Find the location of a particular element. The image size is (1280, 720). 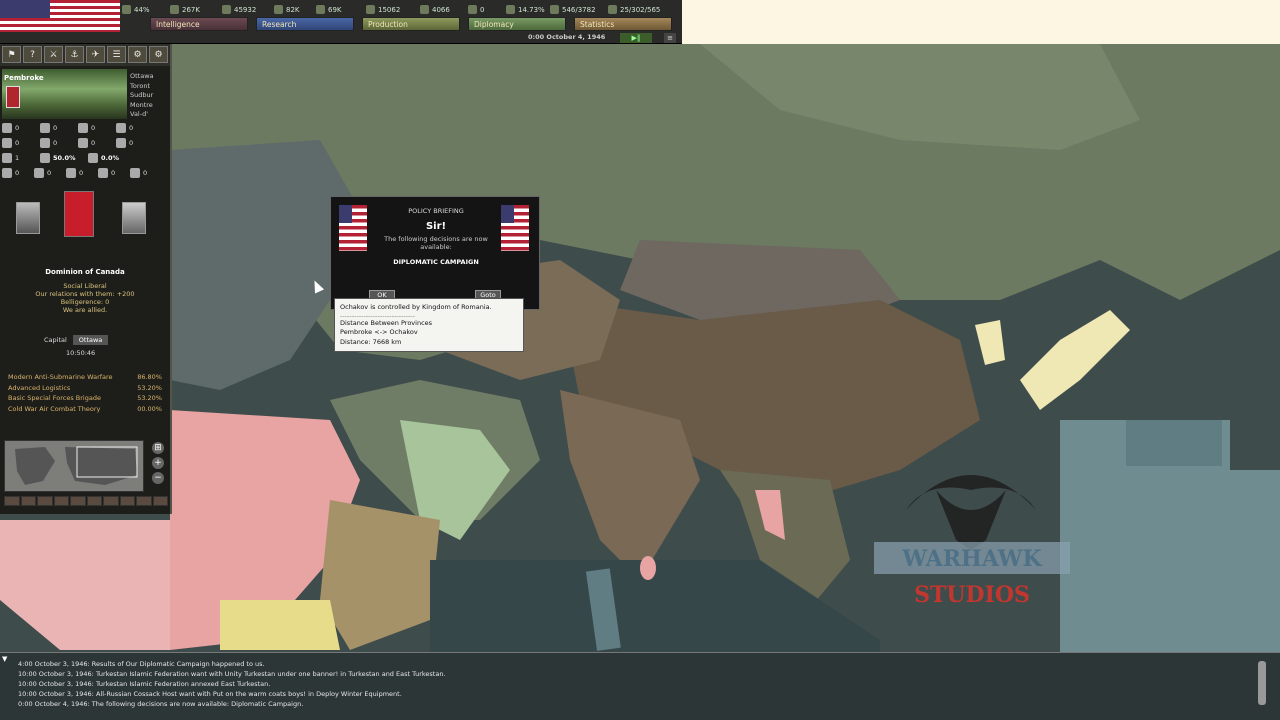

city-list-item: Val-d' is located at coordinates (150, 115).